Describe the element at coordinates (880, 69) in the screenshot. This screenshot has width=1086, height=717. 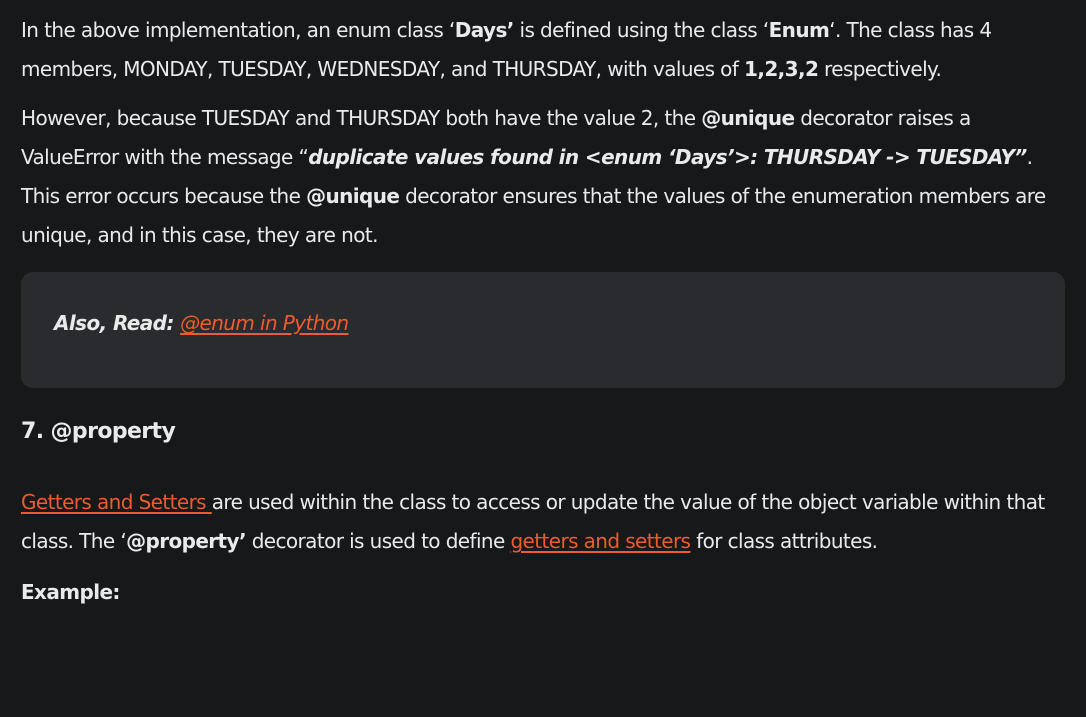
I see `text: respectively.` at that location.